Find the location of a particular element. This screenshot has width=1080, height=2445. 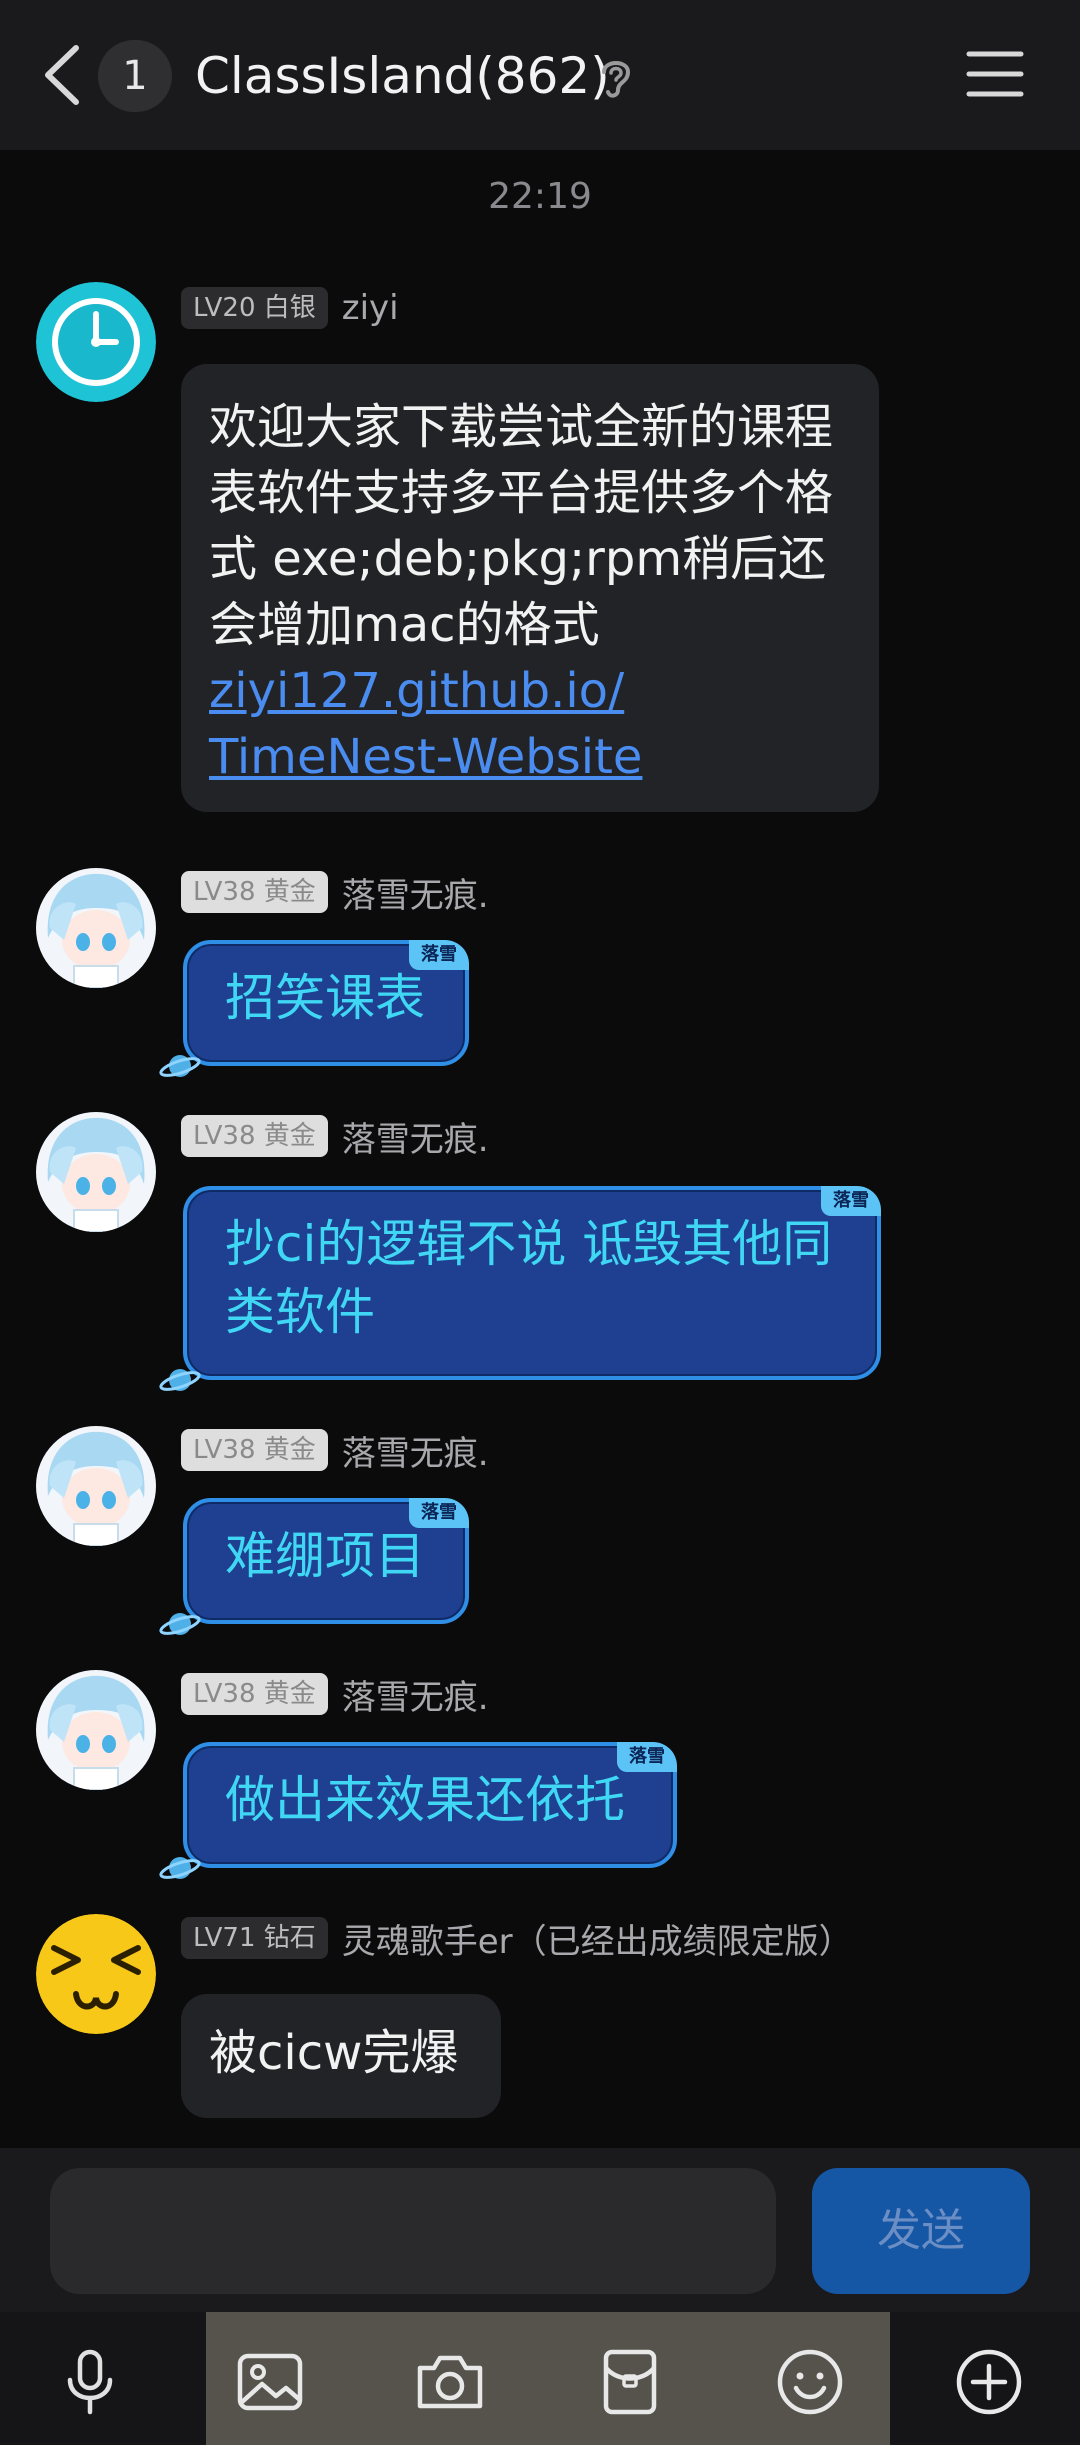

plus-icon is located at coordinates (989, 2382).